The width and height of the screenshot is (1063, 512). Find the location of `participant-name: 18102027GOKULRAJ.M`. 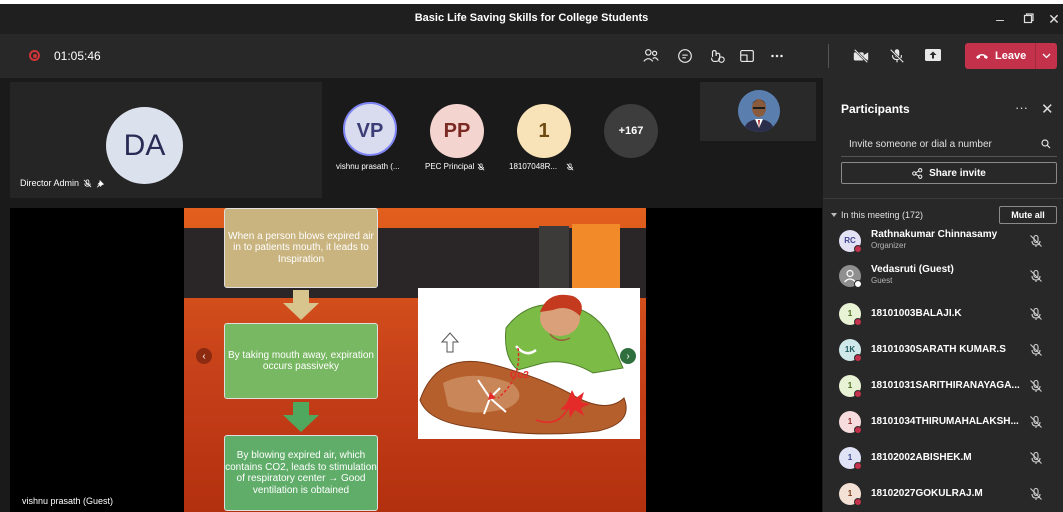

participant-name: 18102027GOKULRAJ.M is located at coordinates (927, 493).